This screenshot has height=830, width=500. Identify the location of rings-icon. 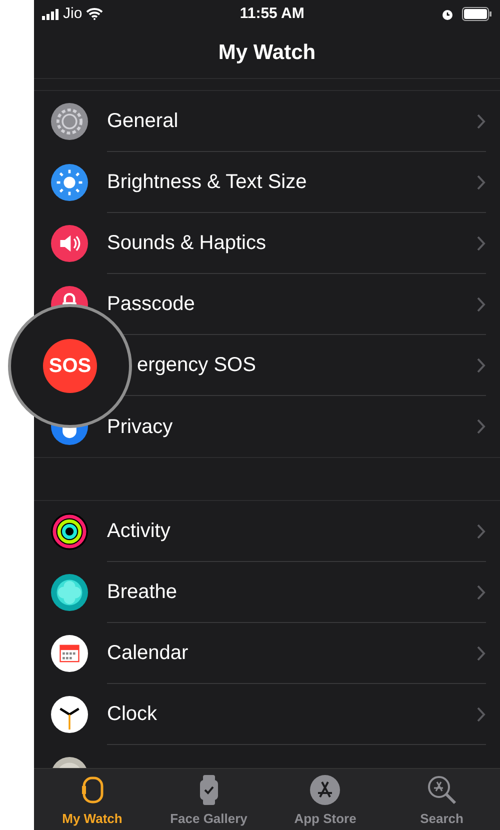
(69, 531).